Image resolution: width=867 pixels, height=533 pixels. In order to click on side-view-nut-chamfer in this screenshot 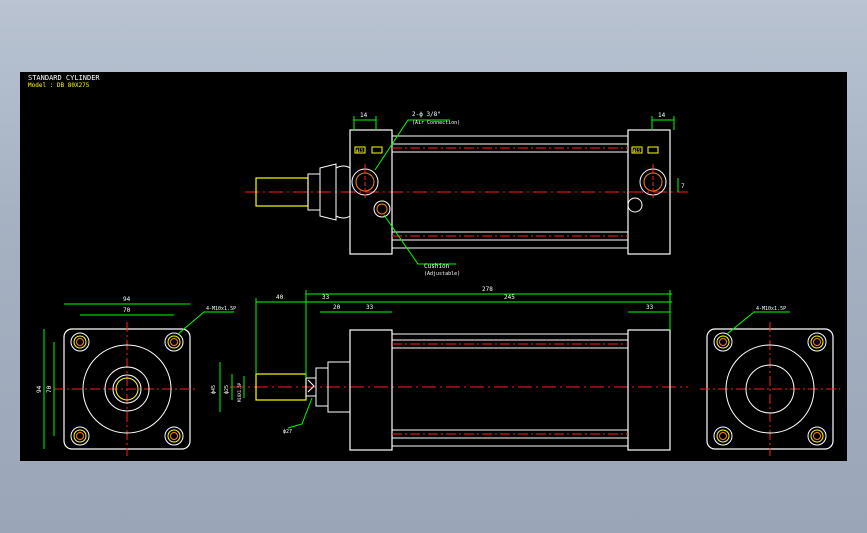, I will do `click(311, 386)`.